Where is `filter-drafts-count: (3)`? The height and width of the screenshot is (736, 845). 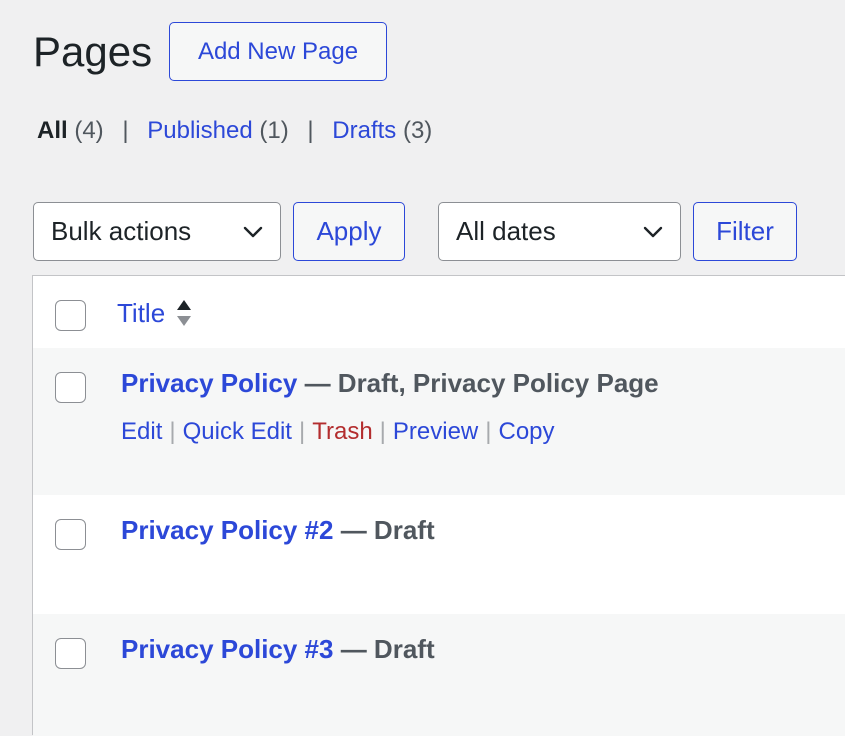
filter-drafts-count: (3) is located at coordinates (417, 130).